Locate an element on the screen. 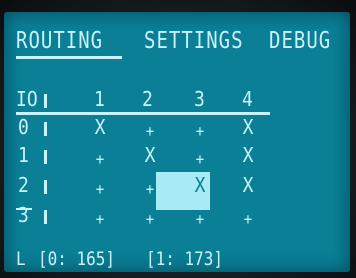 The width and height of the screenshot is (356, 278). matrix-column-header-1: 1 is located at coordinates (99, 99).